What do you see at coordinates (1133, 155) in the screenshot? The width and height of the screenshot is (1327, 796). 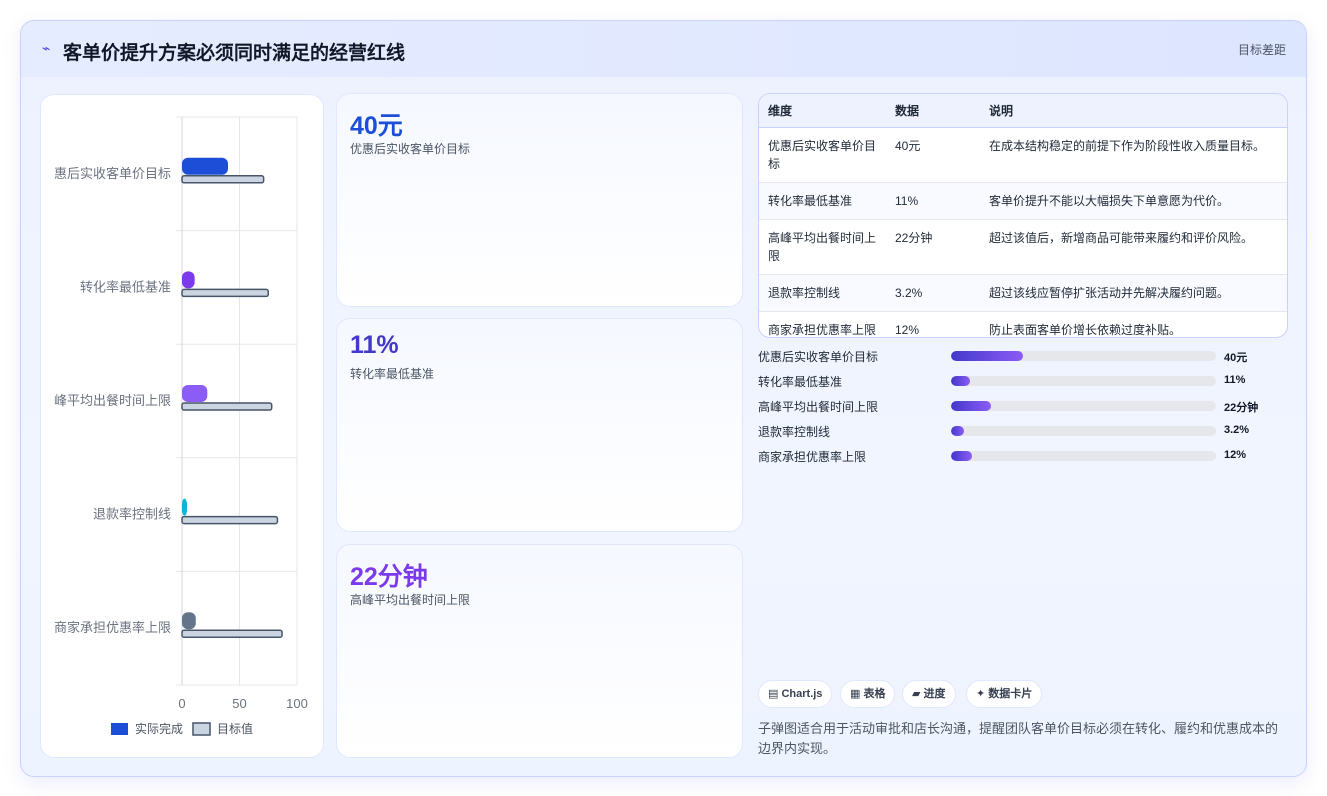 I see `table-cell: 在成本结构稳定的前提下作为阶段性收入质量目标。` at bounding box center [1133, 155].